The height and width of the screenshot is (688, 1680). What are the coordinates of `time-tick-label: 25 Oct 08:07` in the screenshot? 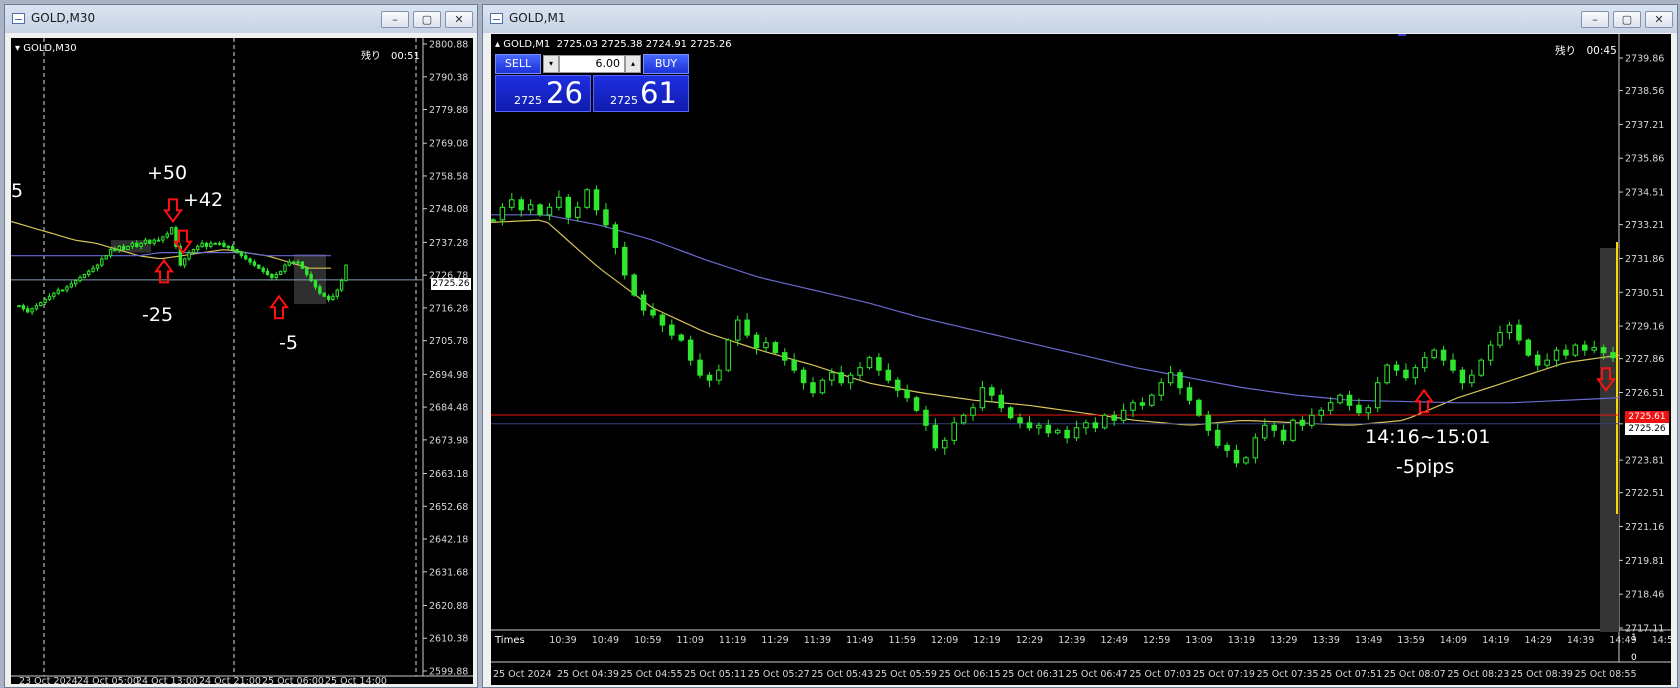 It's located at (1415, 674).